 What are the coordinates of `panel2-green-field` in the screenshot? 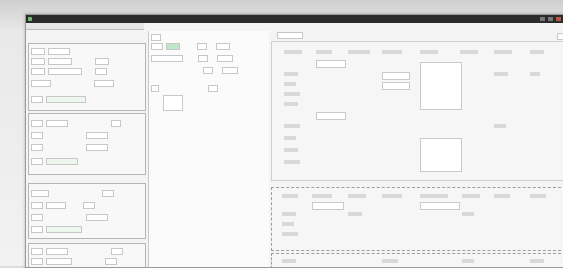 It's located at (62, 161).